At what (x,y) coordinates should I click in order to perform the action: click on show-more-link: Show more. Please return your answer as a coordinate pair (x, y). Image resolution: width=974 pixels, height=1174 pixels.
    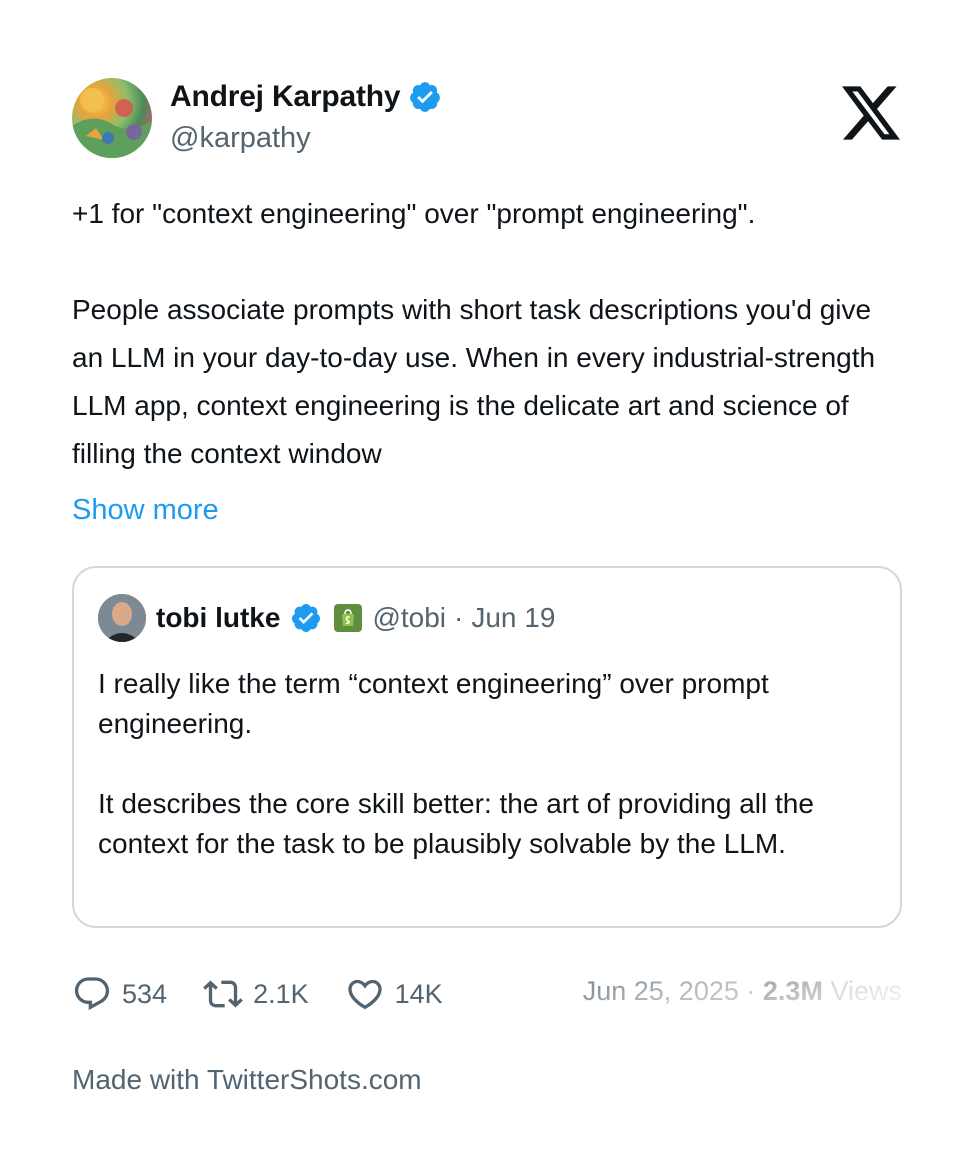
    Looking at the image, I should click on (145, 510).